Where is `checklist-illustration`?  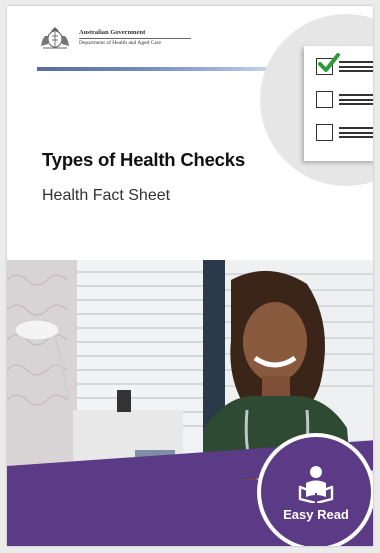 checklist-illustration is located at coordinates (338, 103).